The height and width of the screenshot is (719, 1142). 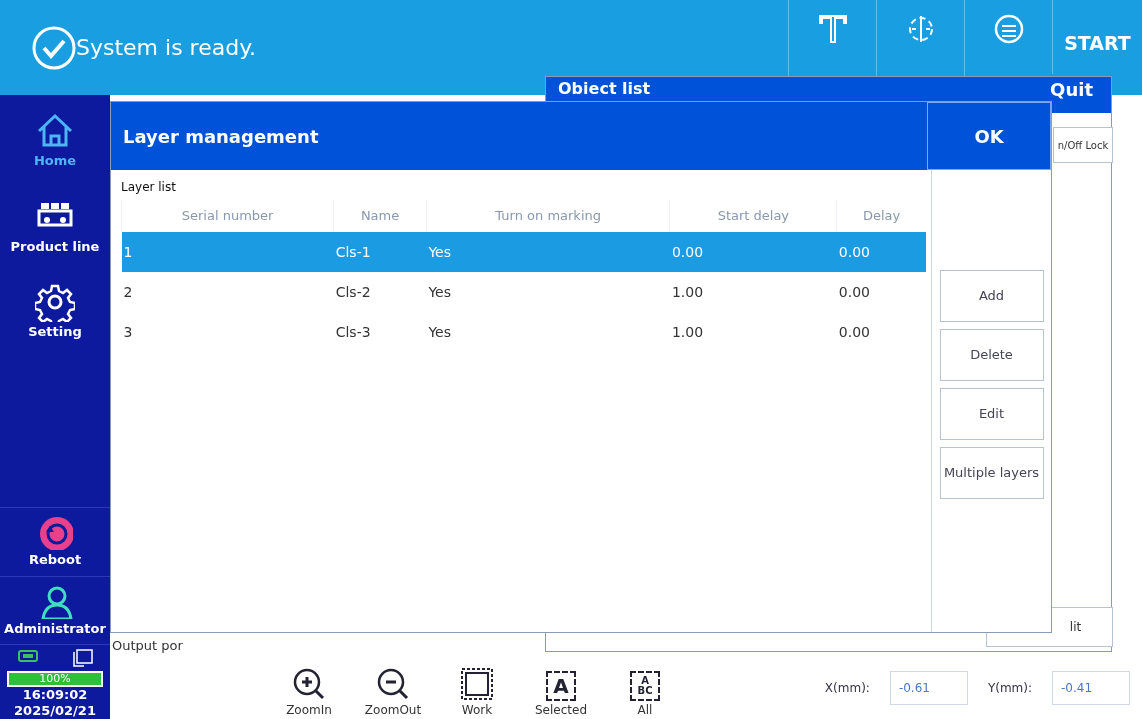 I want to click on table-cell: 2, so click(x=128, y=291).